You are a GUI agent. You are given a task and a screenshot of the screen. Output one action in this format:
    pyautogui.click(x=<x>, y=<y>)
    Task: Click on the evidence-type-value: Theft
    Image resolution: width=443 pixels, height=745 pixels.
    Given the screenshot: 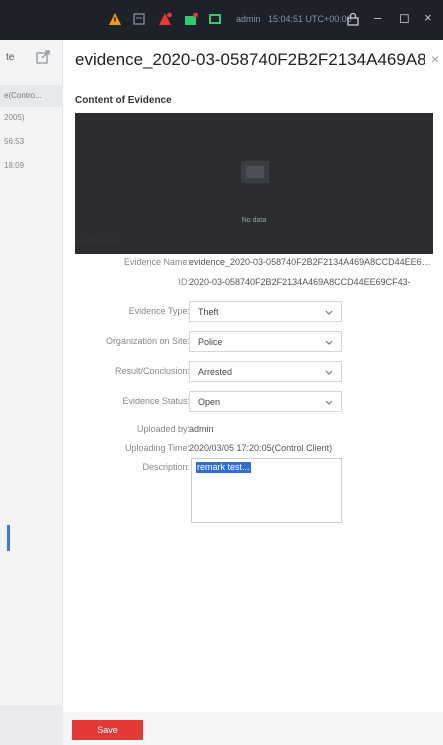 What is the action you would take?
    pyautogui.click(x=208, y=312)
    